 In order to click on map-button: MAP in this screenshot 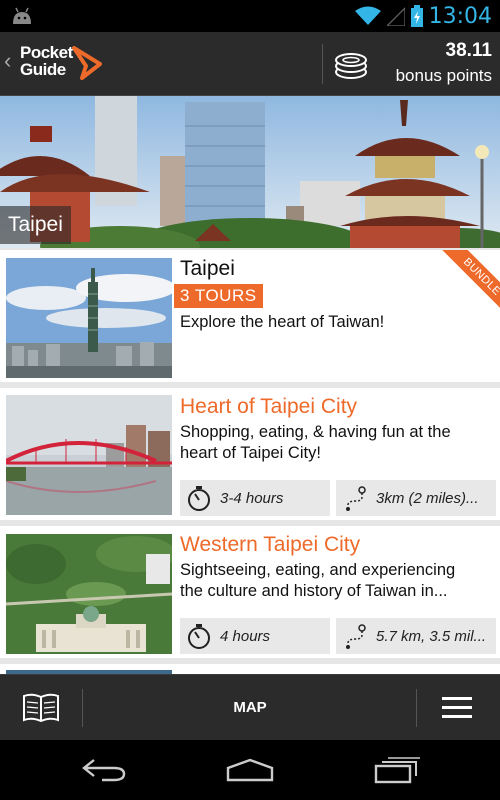, I will do `click(250, 708)`.